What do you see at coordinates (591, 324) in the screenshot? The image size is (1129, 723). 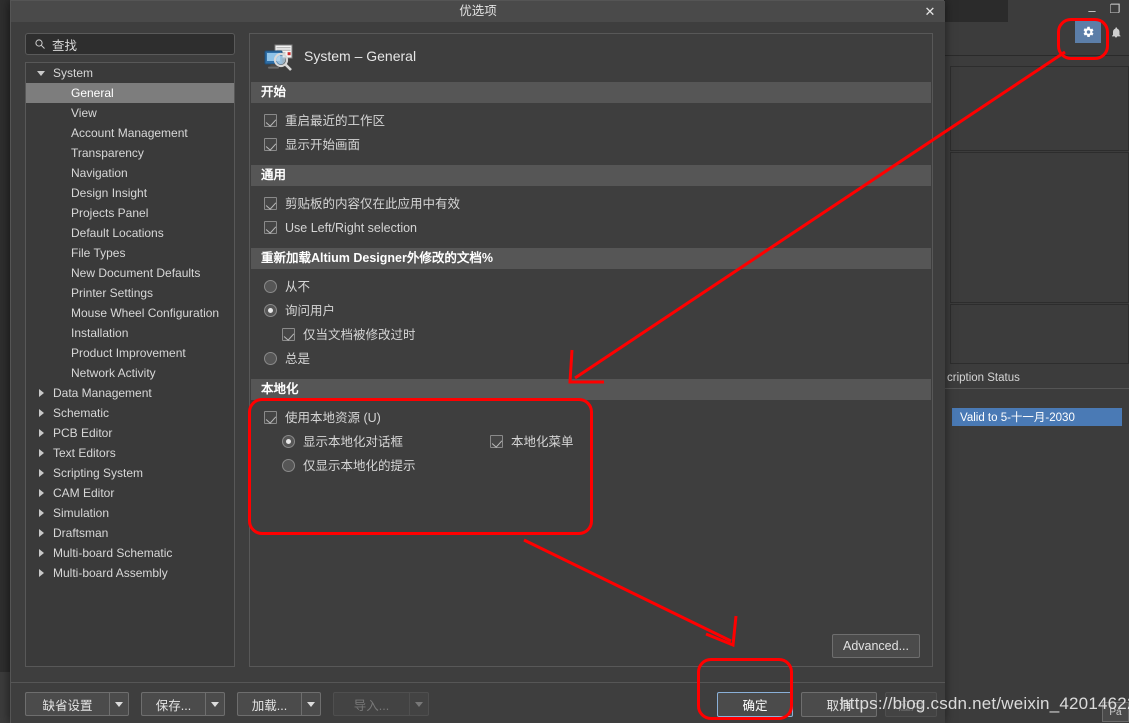 I see `section-body: 从不 询问用户 仅当文档被修改过时 总是` at bounding box center [591, 324].